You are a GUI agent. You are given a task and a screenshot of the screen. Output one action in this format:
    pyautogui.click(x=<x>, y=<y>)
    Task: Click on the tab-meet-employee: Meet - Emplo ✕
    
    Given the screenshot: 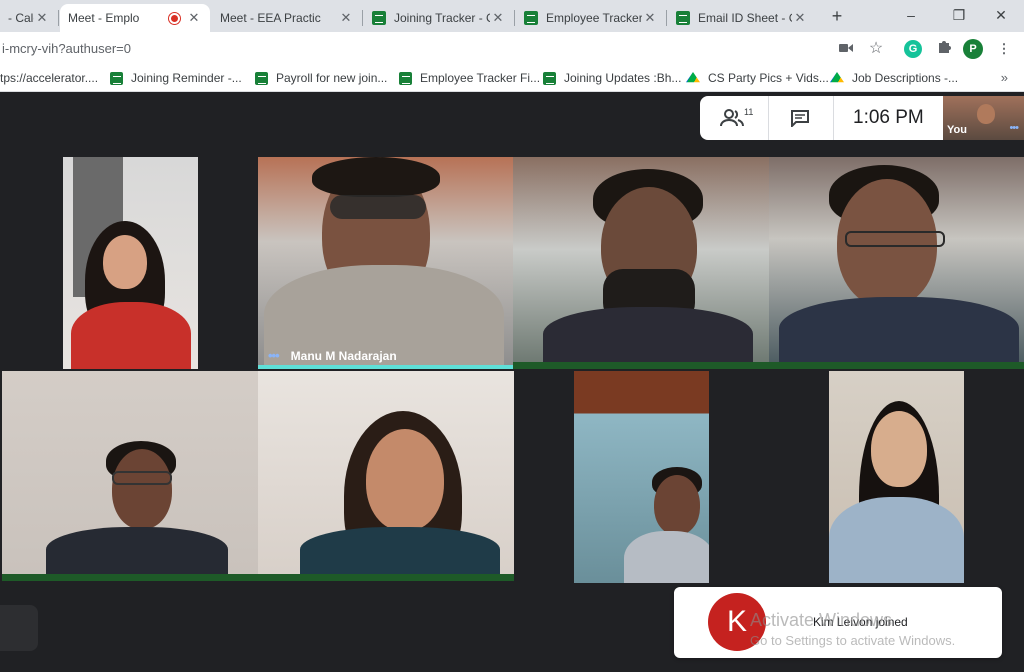 What is the action you would take?
    pyautogui.click(x=135, y=18)
    